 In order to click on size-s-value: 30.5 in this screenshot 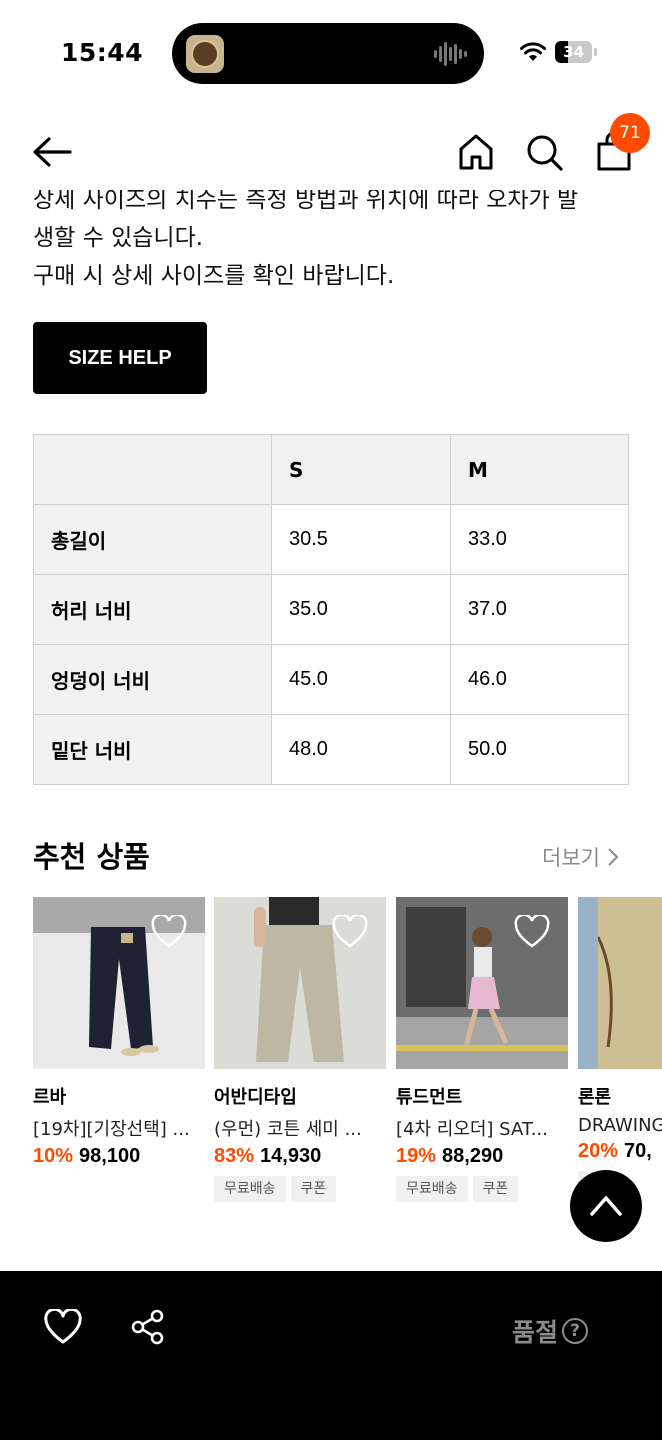, I will do `click(361, 539)`.